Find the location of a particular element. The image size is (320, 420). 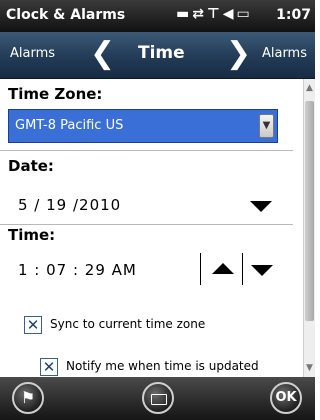

chevron-right-icon: ❯ is located at coordinates (238, 54).